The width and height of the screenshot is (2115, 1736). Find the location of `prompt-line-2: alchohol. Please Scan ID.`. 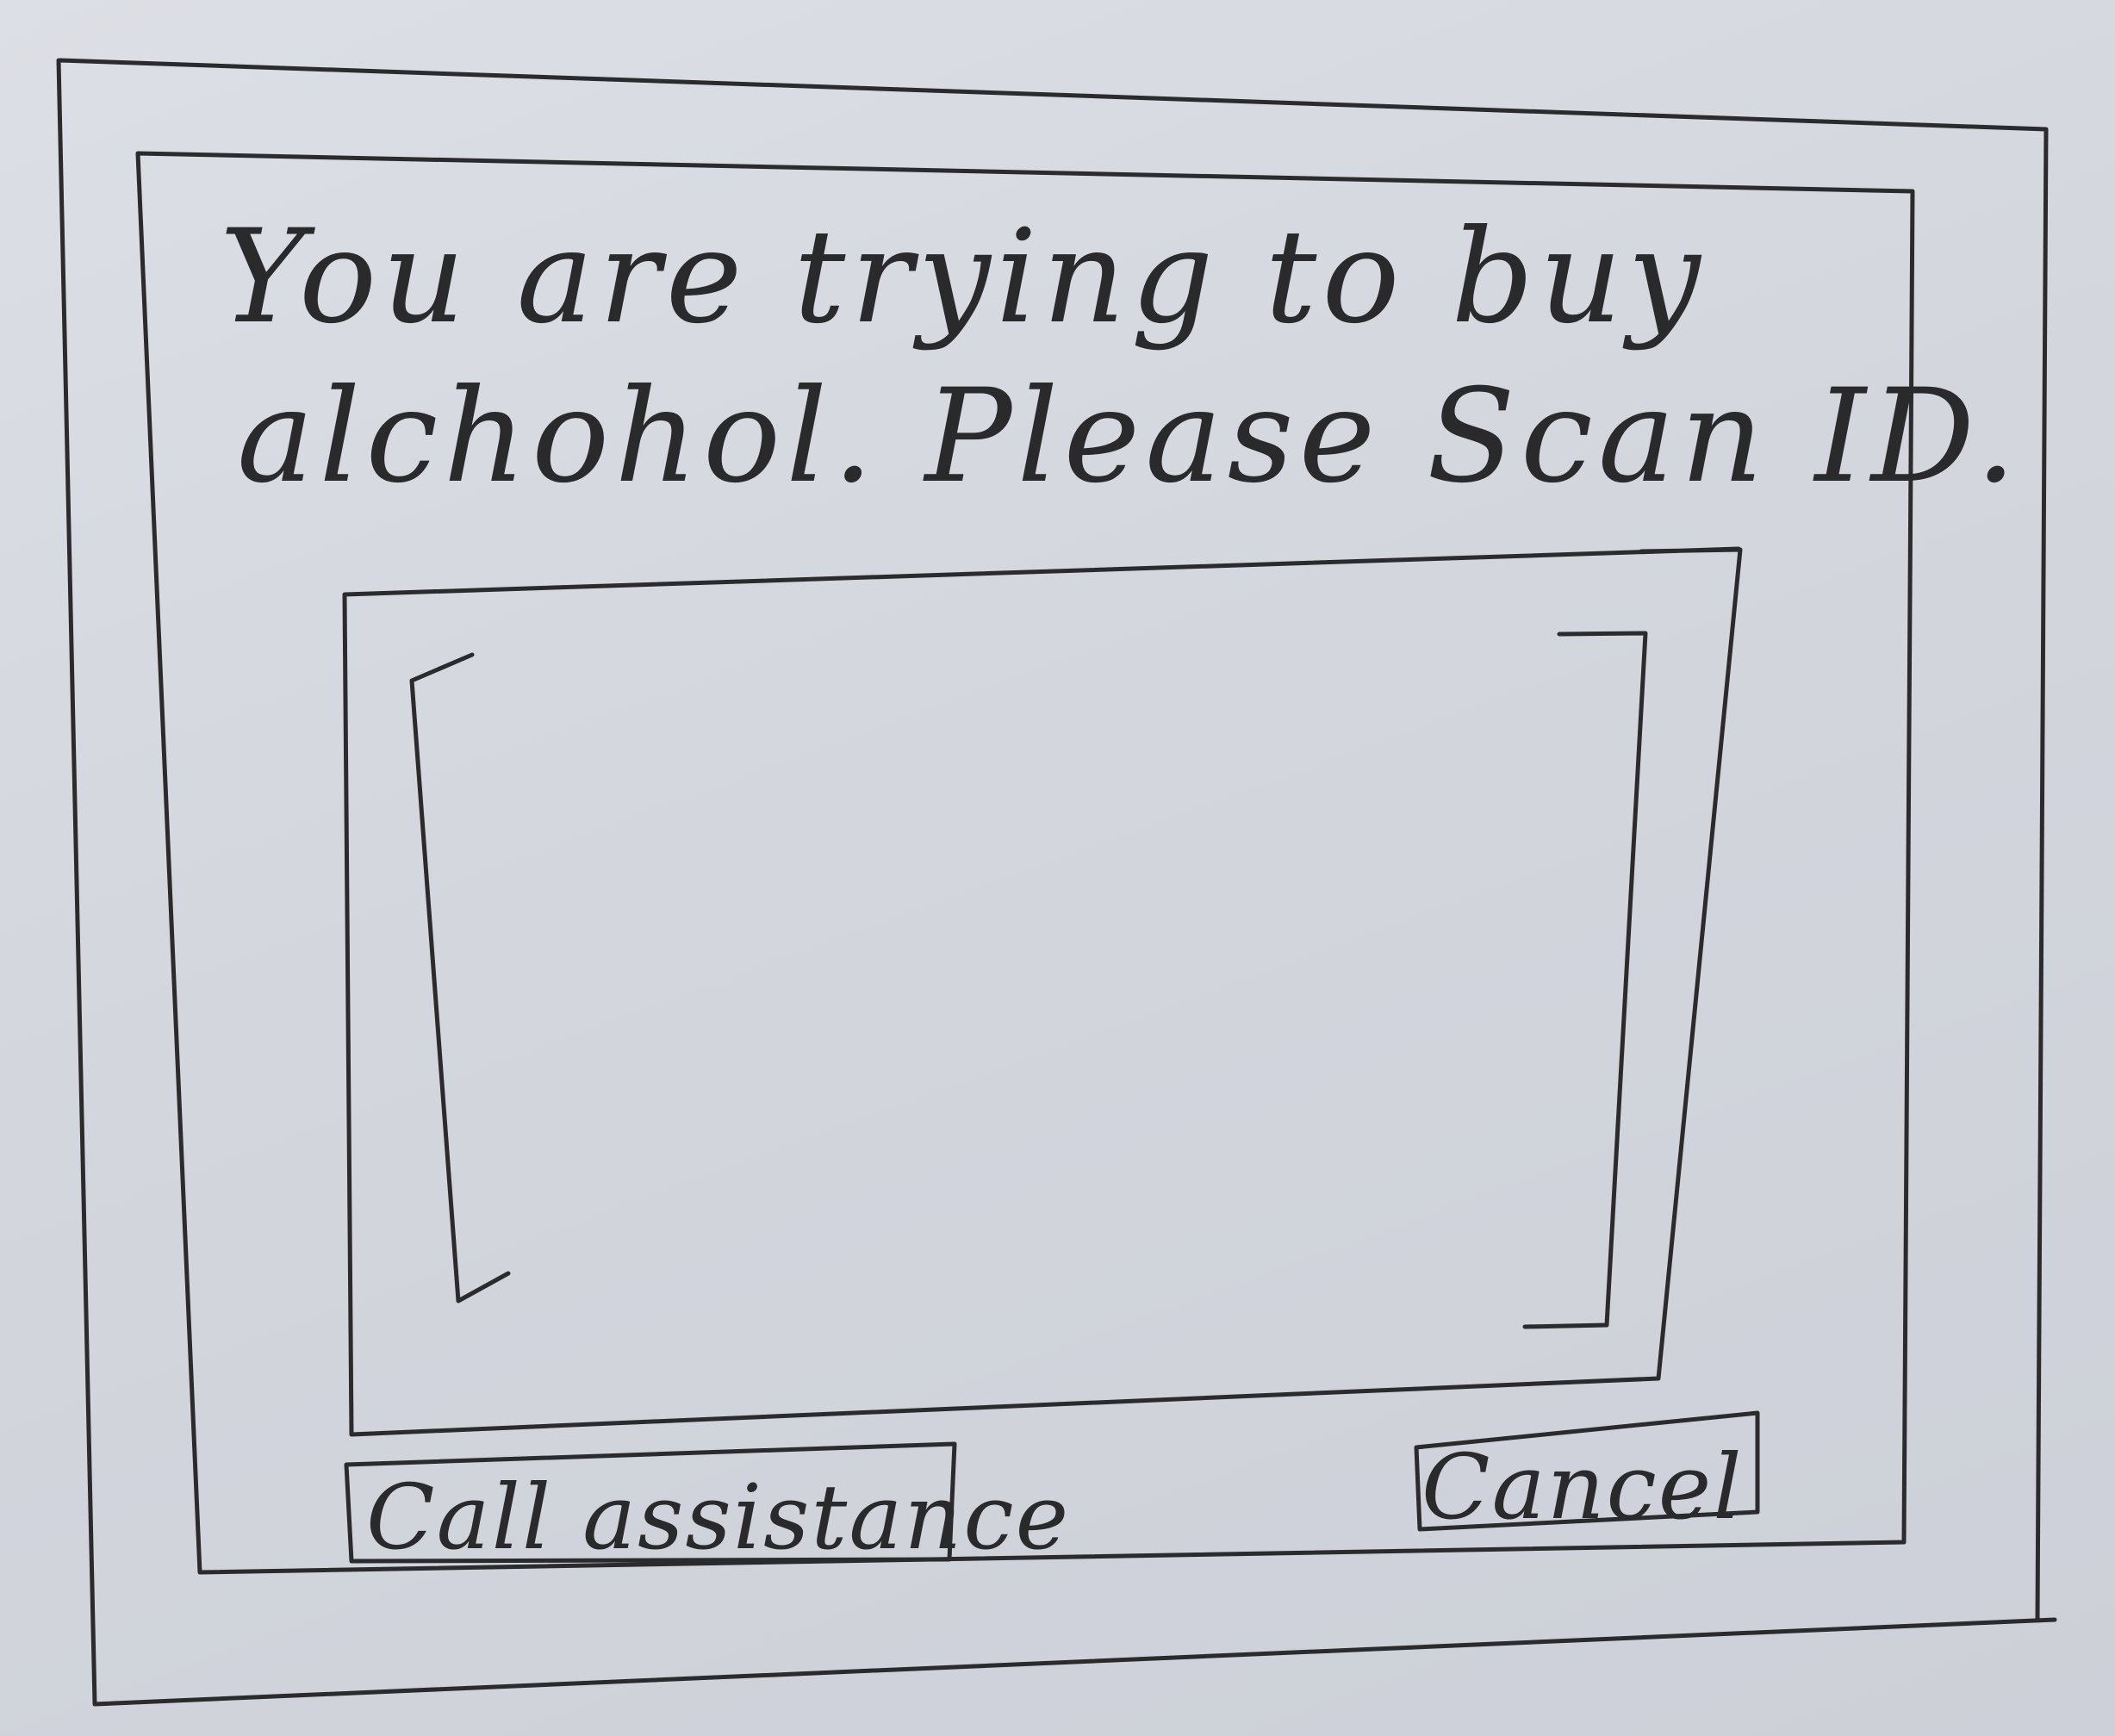

prompt-line-2: alchohol. Please Scan ID. is located at coordinates (1129, 437).